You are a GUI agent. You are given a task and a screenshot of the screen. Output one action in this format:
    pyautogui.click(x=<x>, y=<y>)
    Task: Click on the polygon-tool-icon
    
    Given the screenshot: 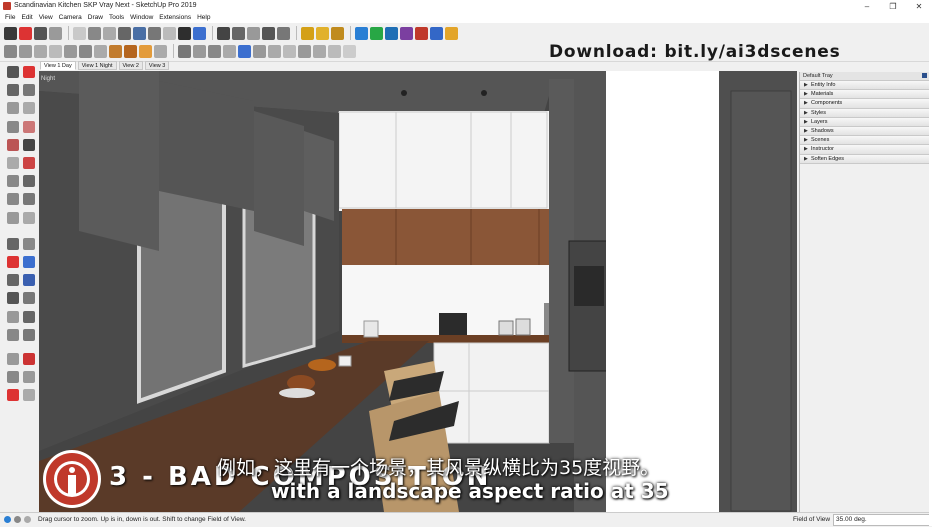 What is the action you would take?
    pyautogui.click(x=29, y=126)
    